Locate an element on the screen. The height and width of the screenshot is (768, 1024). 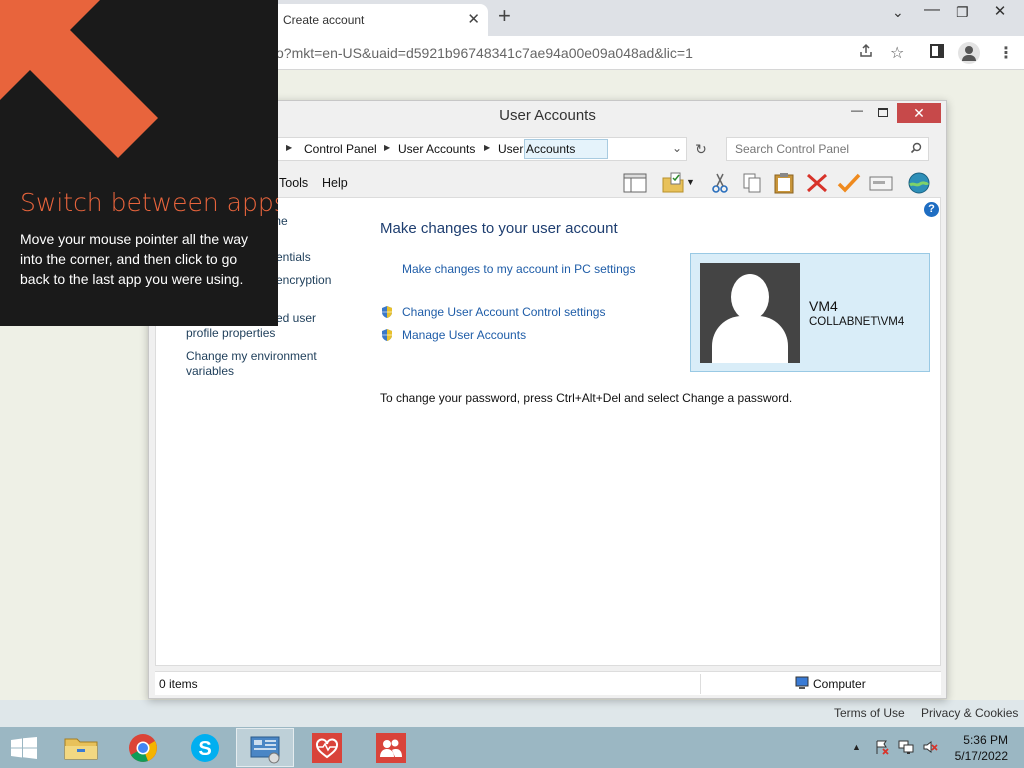
tab-title: Create account is located at coordinates (324, 20).